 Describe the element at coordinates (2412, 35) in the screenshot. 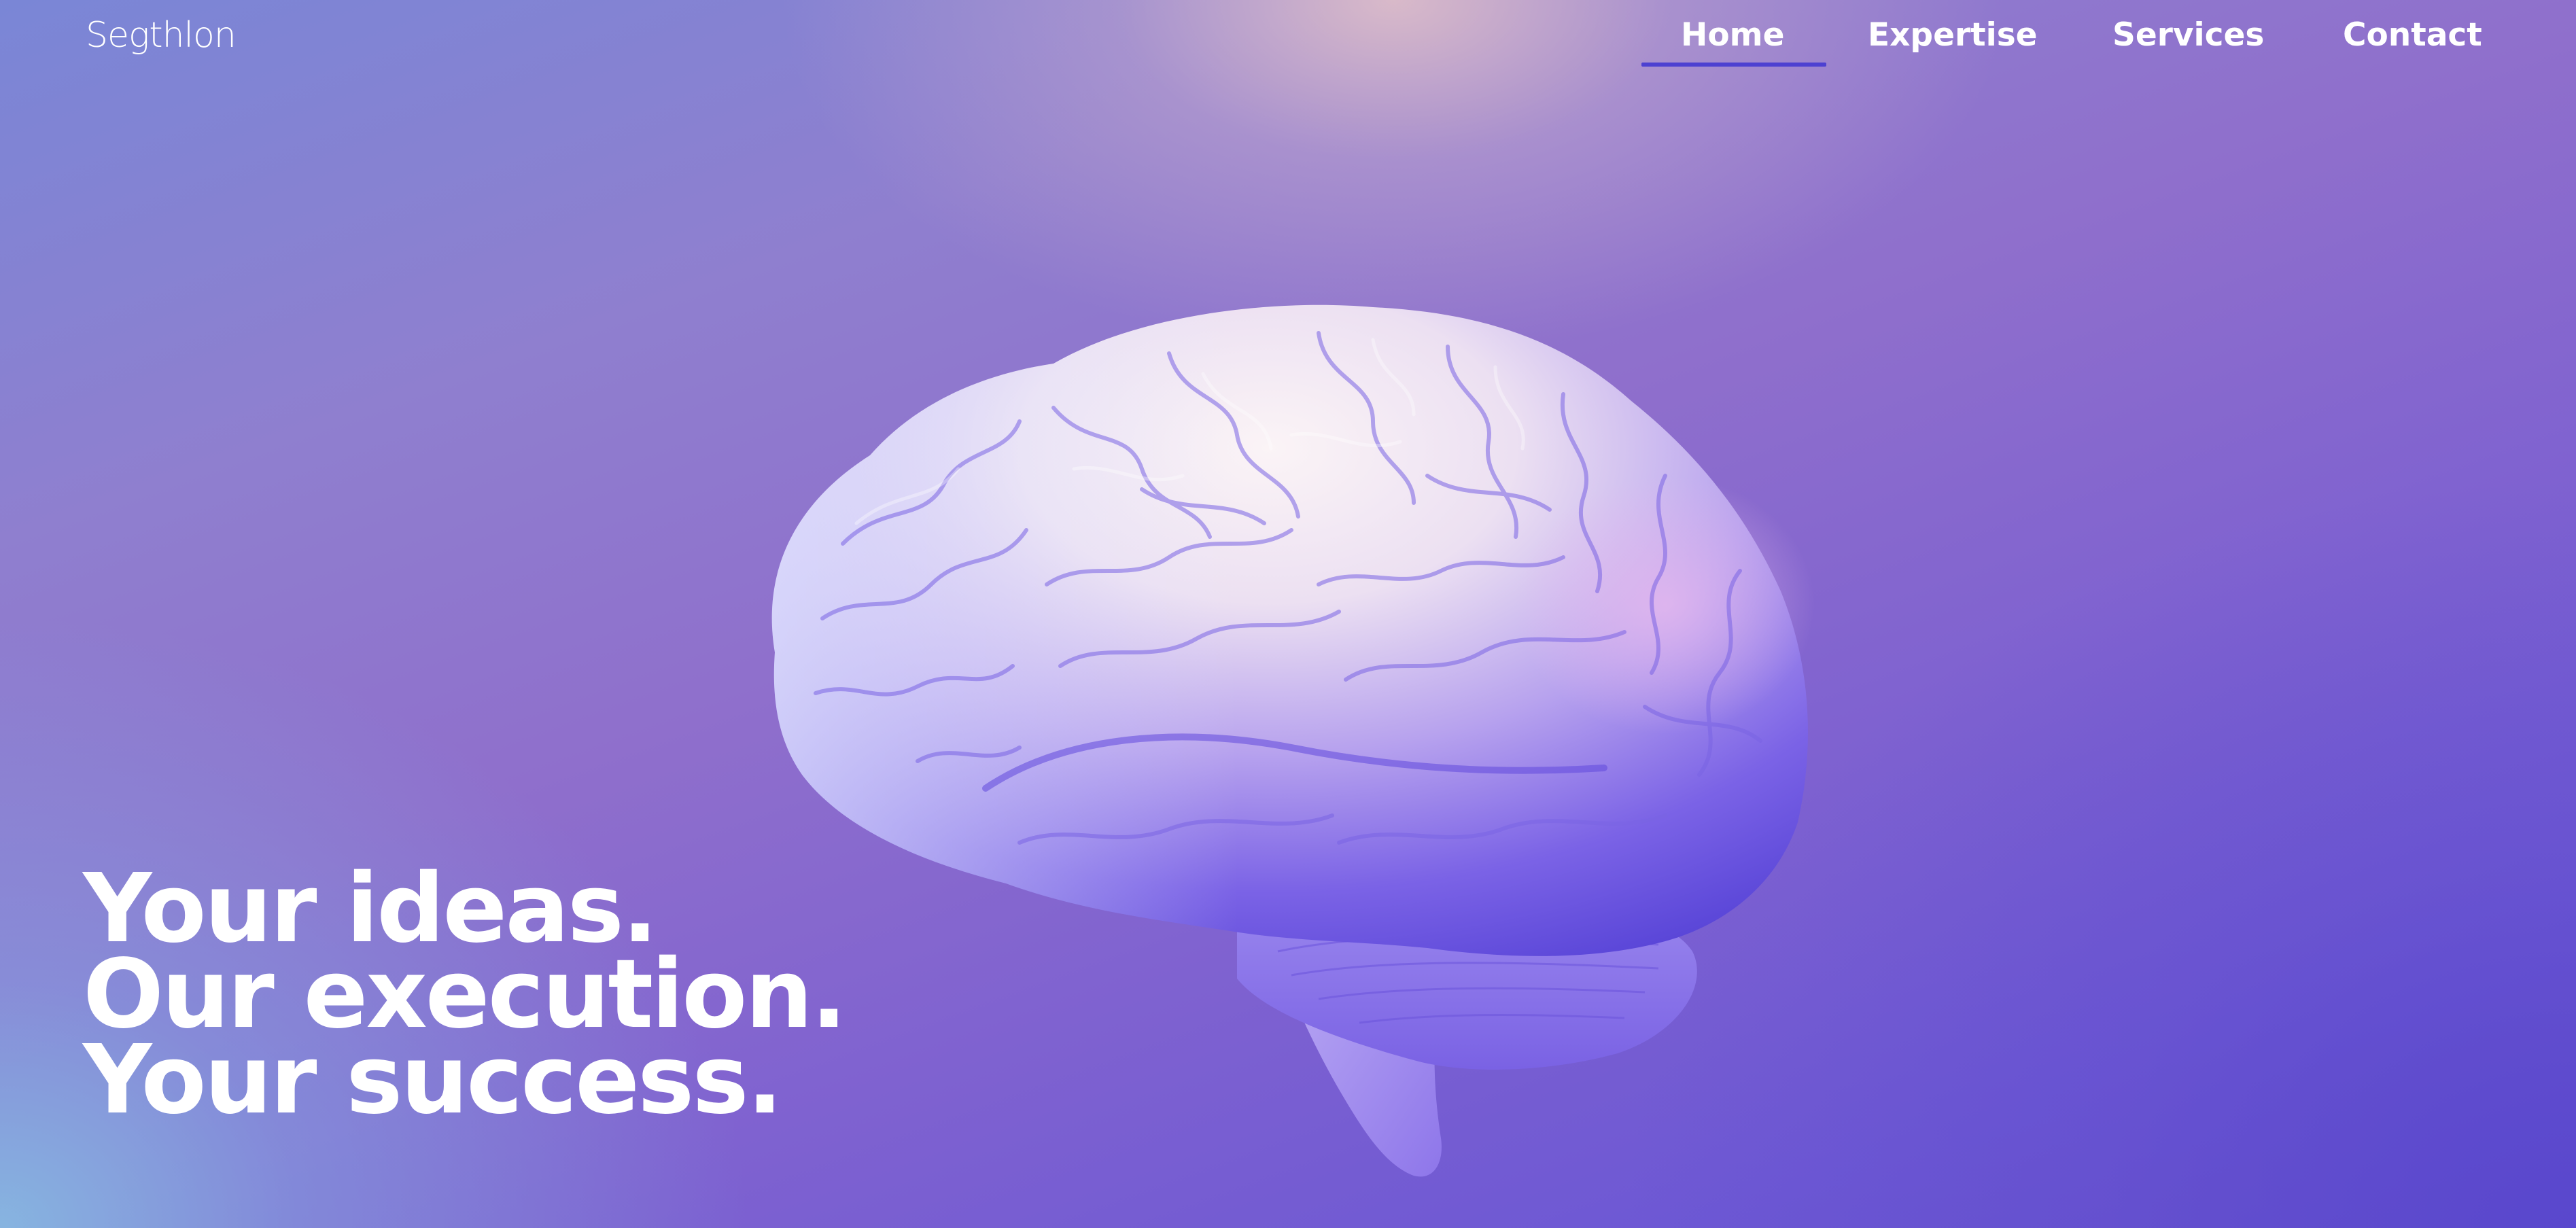

I see `nav-item-contact: Contact` at that location.